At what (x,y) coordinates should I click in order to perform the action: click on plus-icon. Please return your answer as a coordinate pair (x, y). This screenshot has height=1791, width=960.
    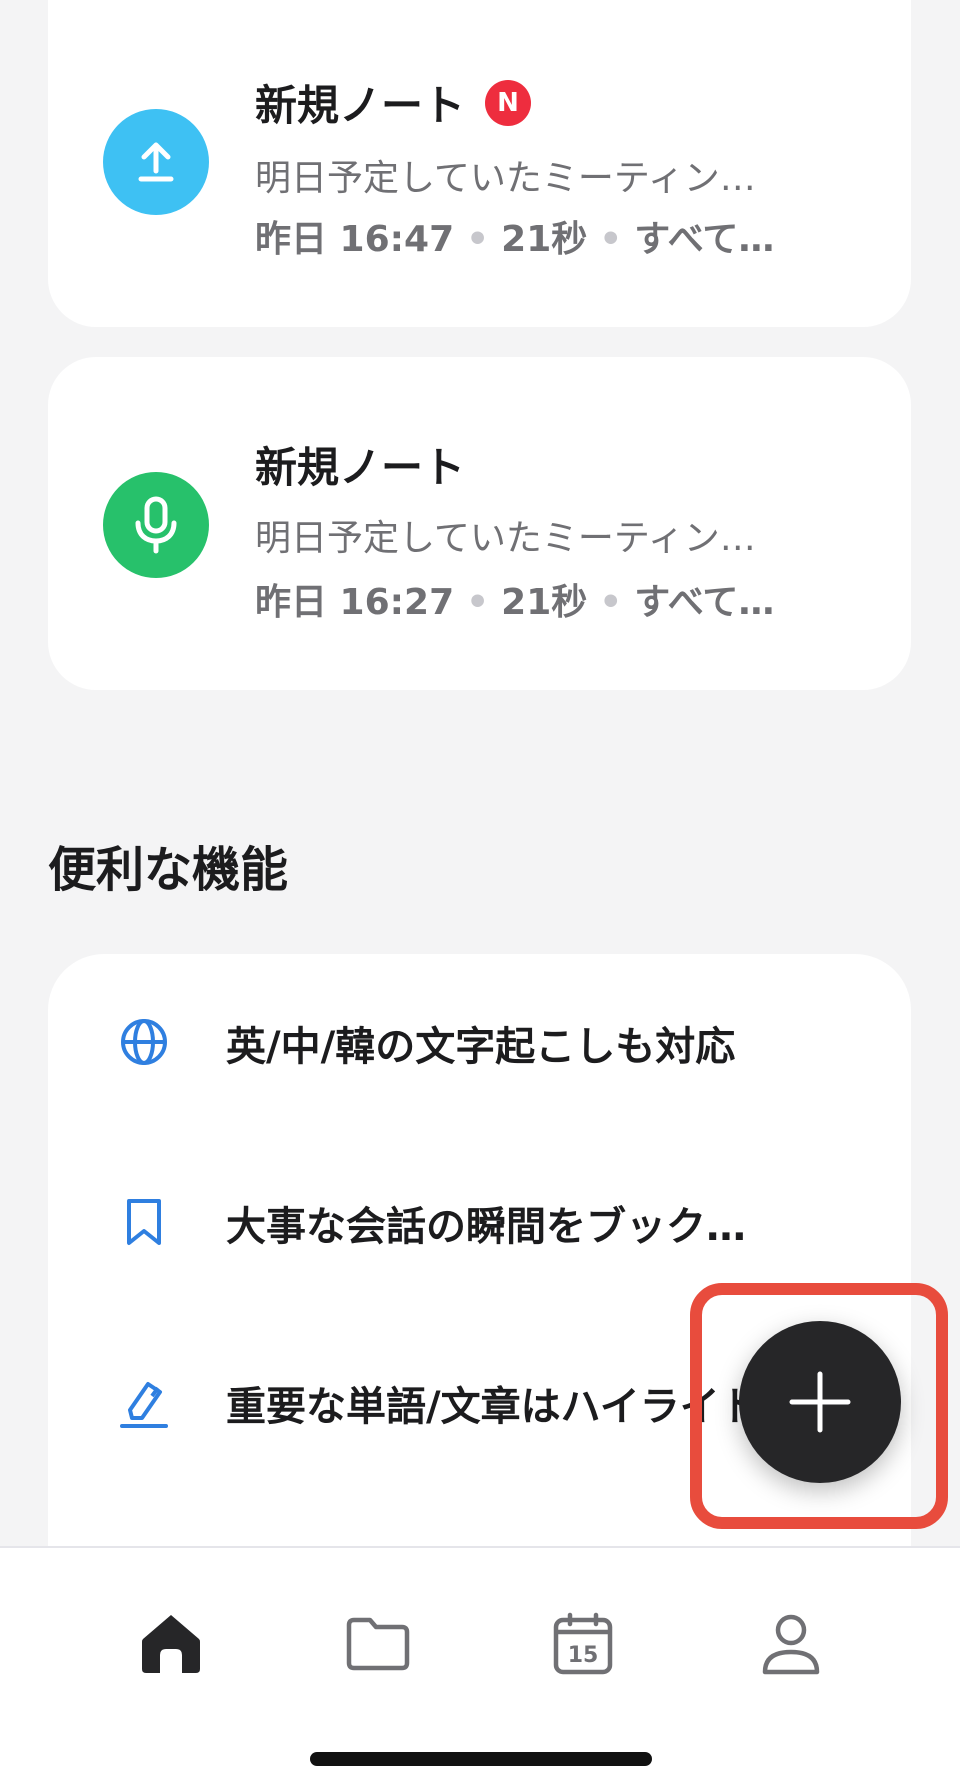
    Looking at the image, I should click on (820, 1402).